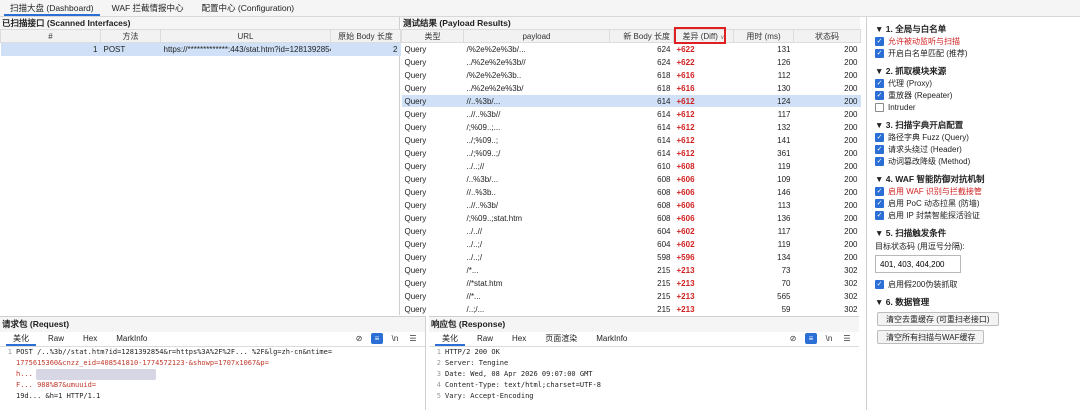 This screenshot has width=1080, height=410. What do you see at coordinates (631, 205) in the screenshot?
I see `table-row: Query ..//..%3b/608 +606 113 200` at bounding box center [631, 205].